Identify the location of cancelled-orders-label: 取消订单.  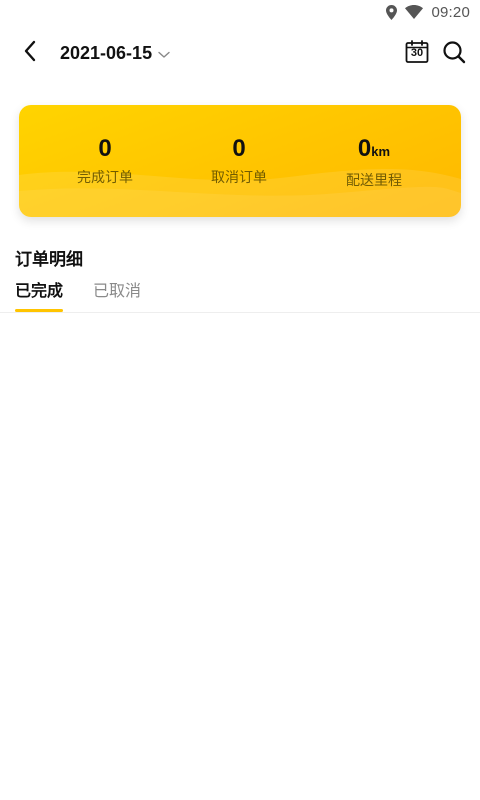
(239, 178).